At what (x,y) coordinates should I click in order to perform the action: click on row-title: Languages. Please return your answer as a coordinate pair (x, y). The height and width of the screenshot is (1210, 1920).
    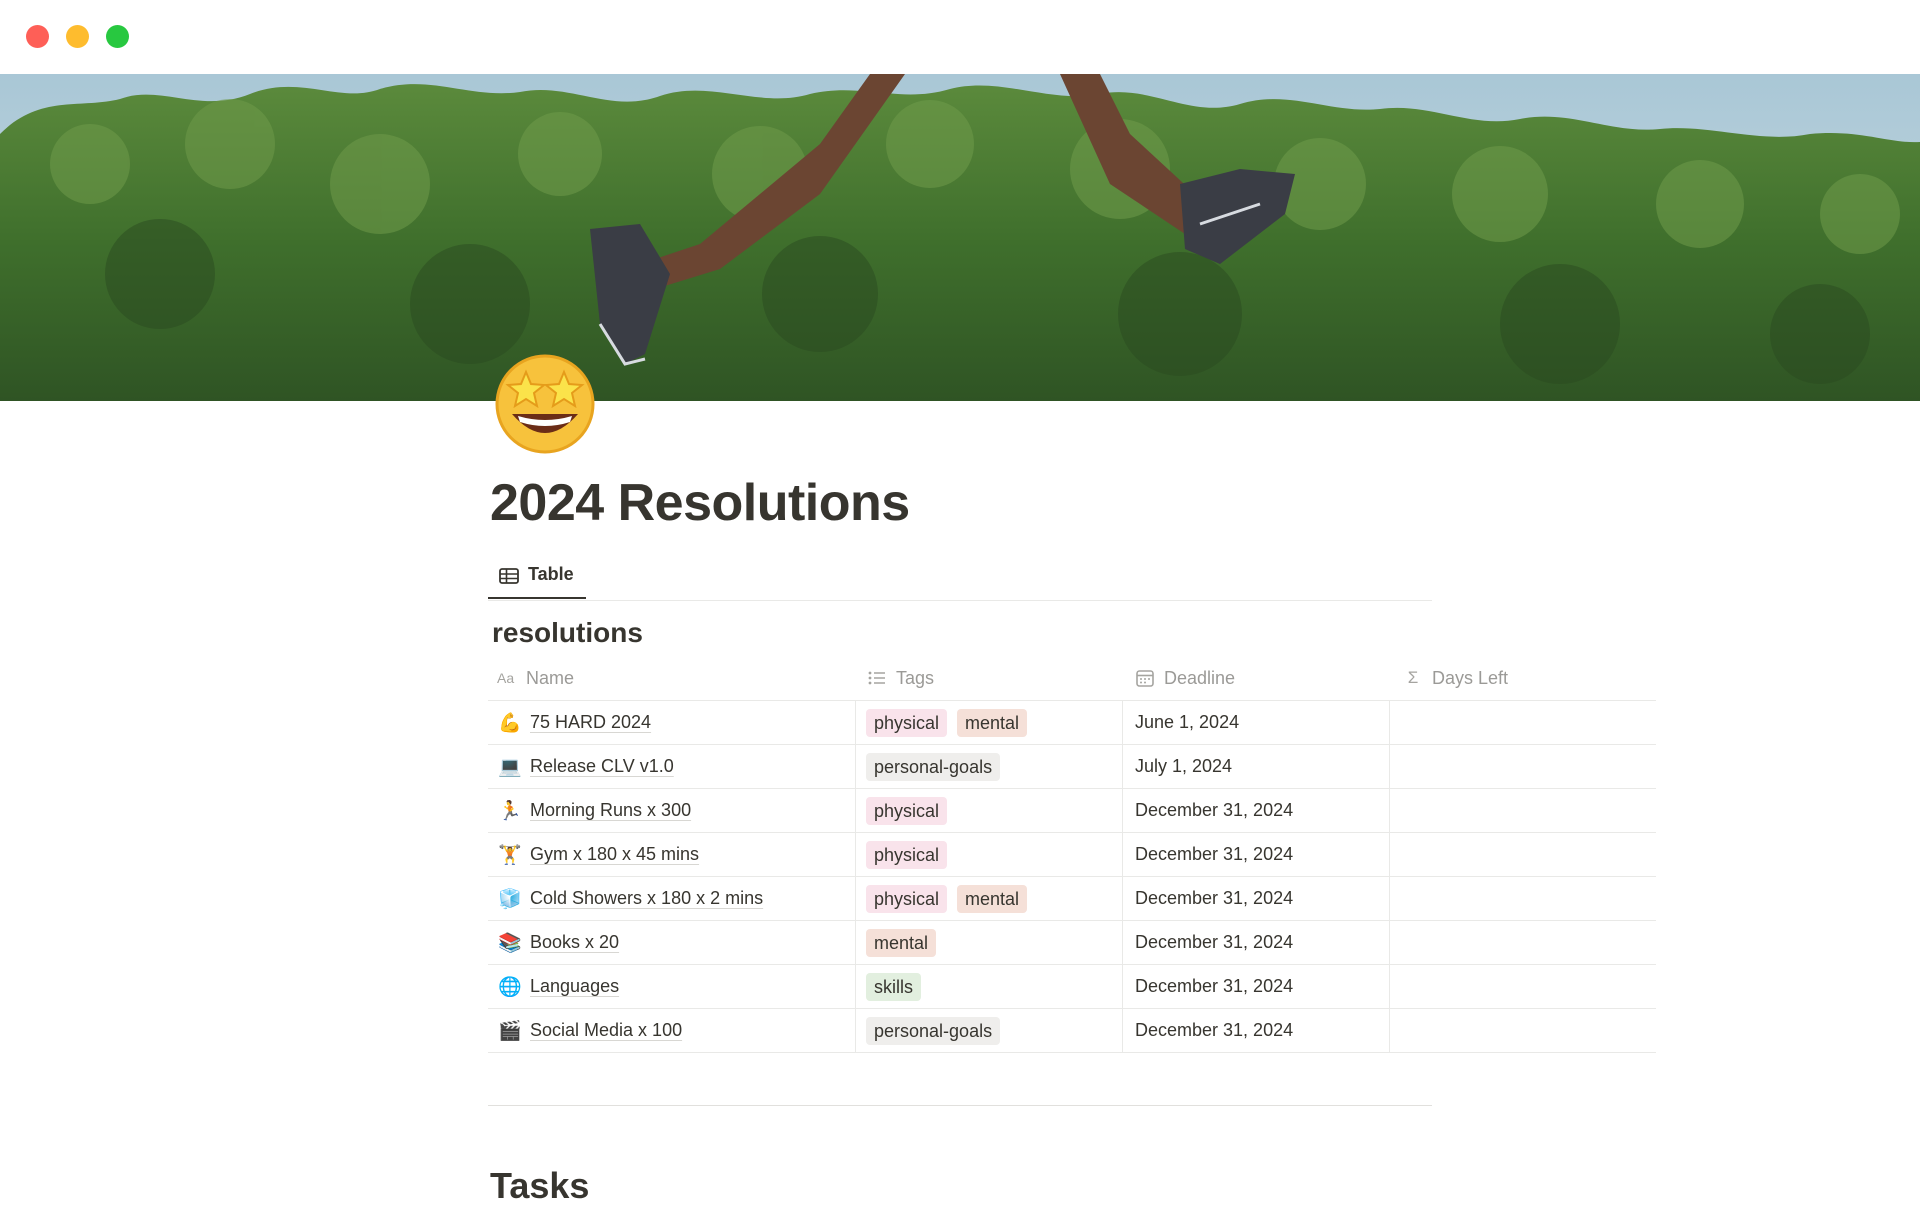
    Looking at the image, I should click on (574, 986).